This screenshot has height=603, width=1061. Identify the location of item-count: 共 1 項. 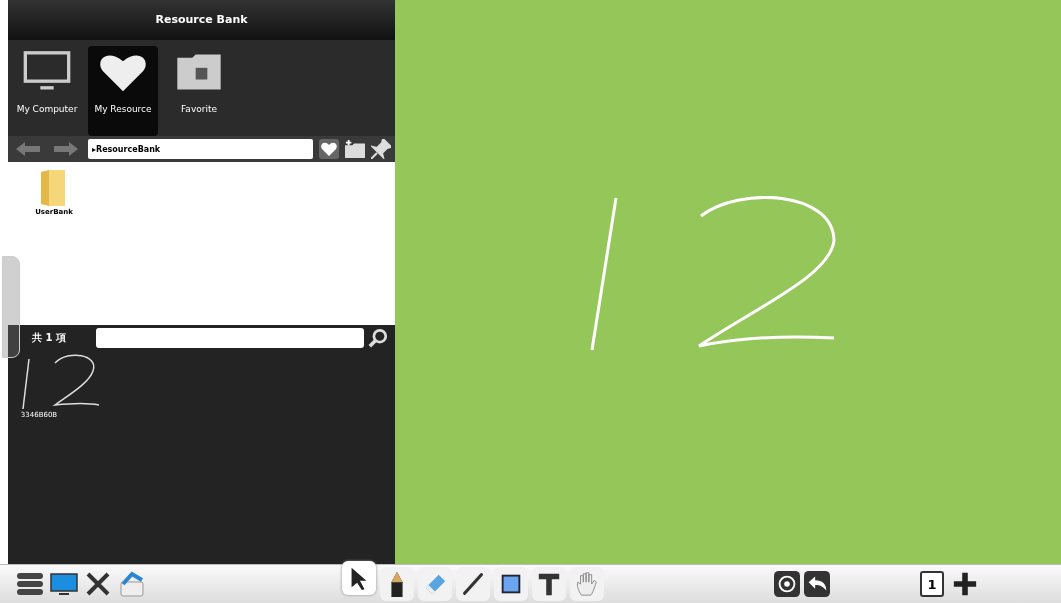
(49, 338).